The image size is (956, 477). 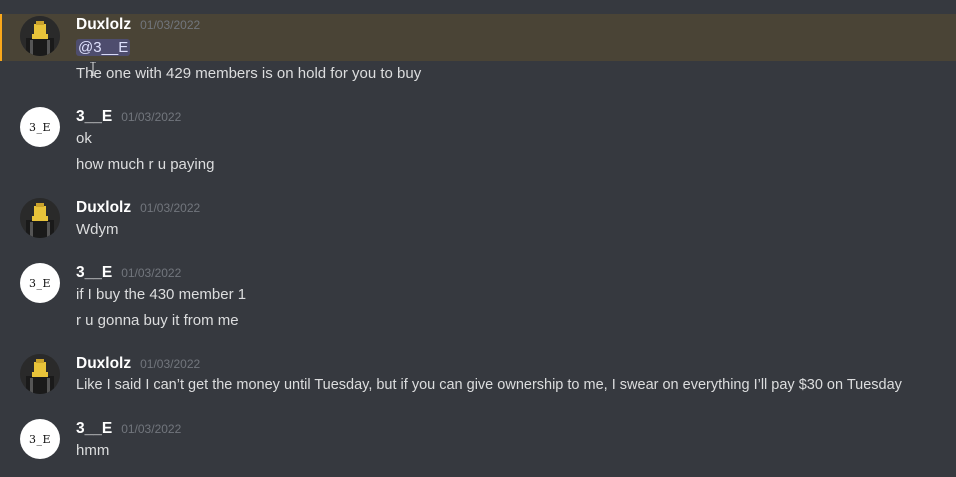 What do you see at coordinates (145, 164) in the screenshot?
I see `message-text: how much r u paying` at bounding box center [145, 164].